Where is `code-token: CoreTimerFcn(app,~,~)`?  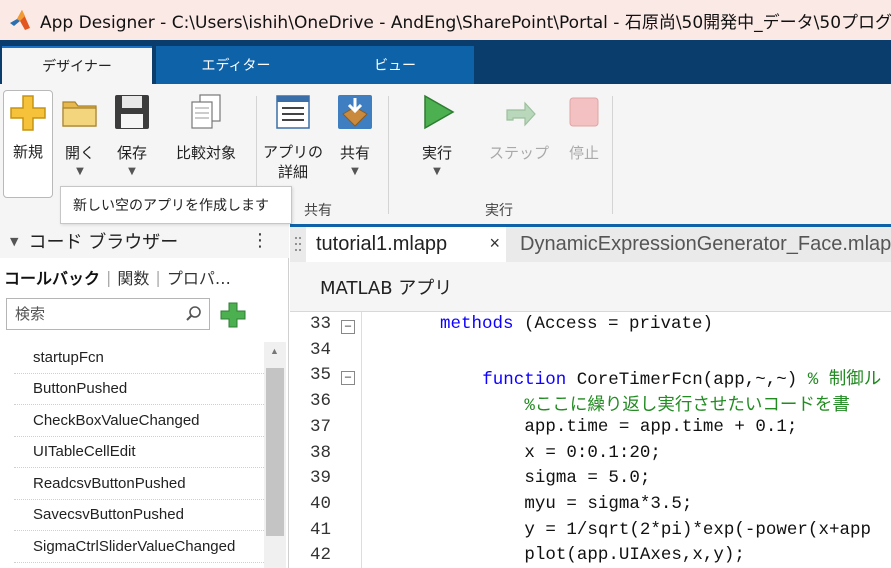
code-token: CoreTimerFcn(app,~,~) is located at coordinates (687, 380).